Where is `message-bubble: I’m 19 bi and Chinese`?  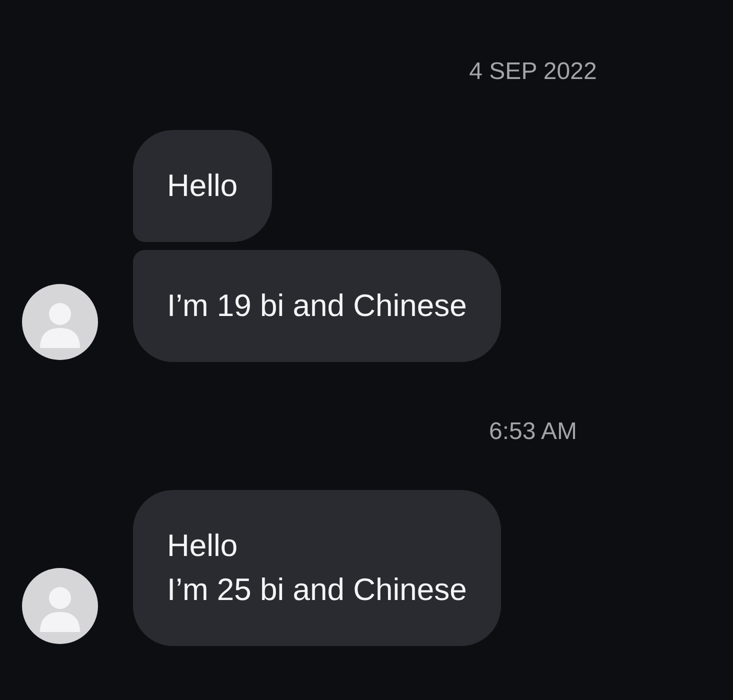 message-bubble: I’m 19 bi and Chinese is located at coordinates (317, 306).